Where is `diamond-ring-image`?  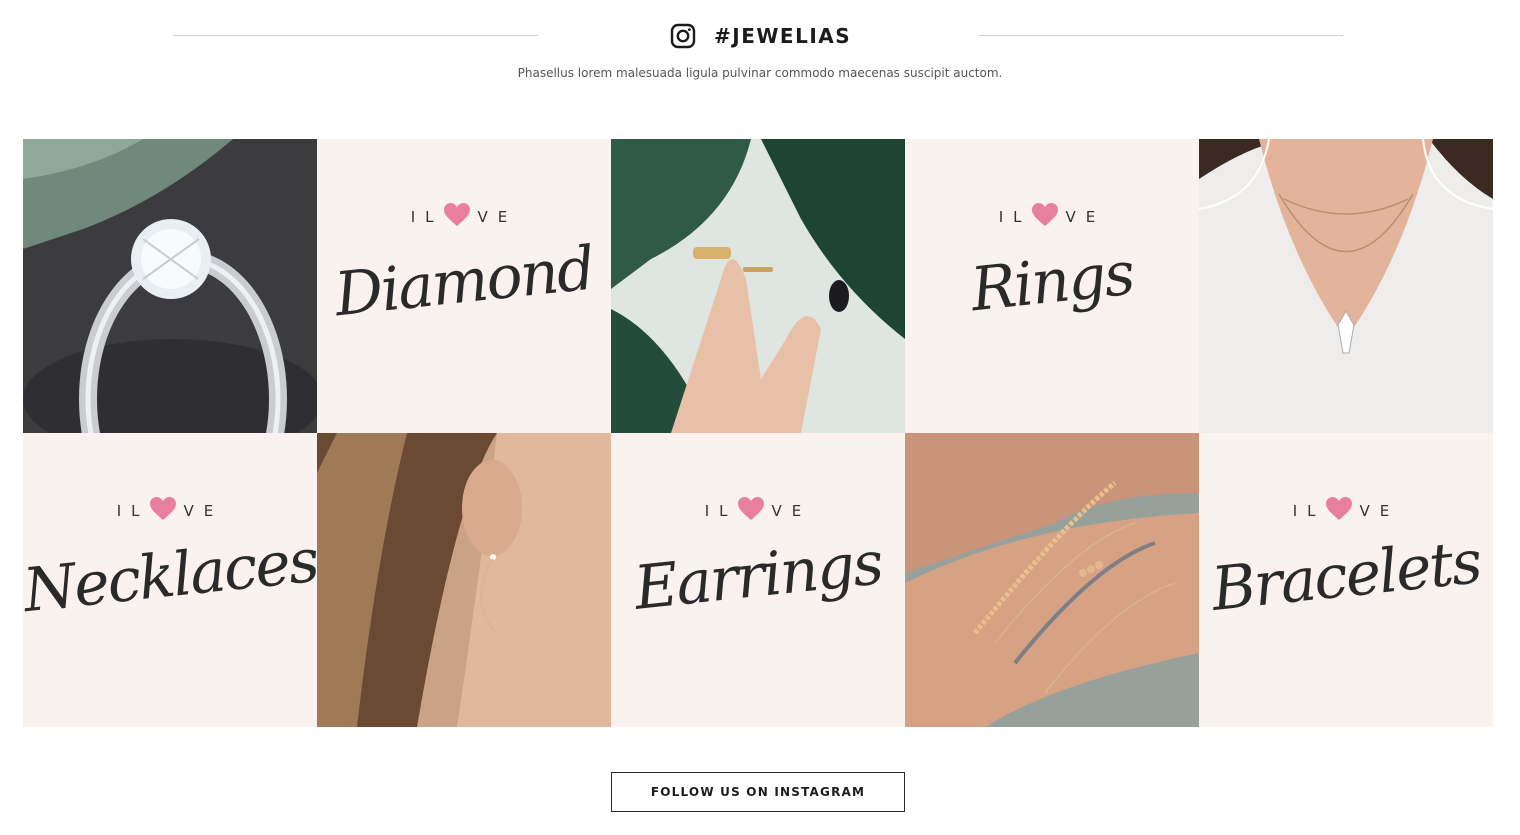
diamond-ring-image is located at coordinates (170, 286).